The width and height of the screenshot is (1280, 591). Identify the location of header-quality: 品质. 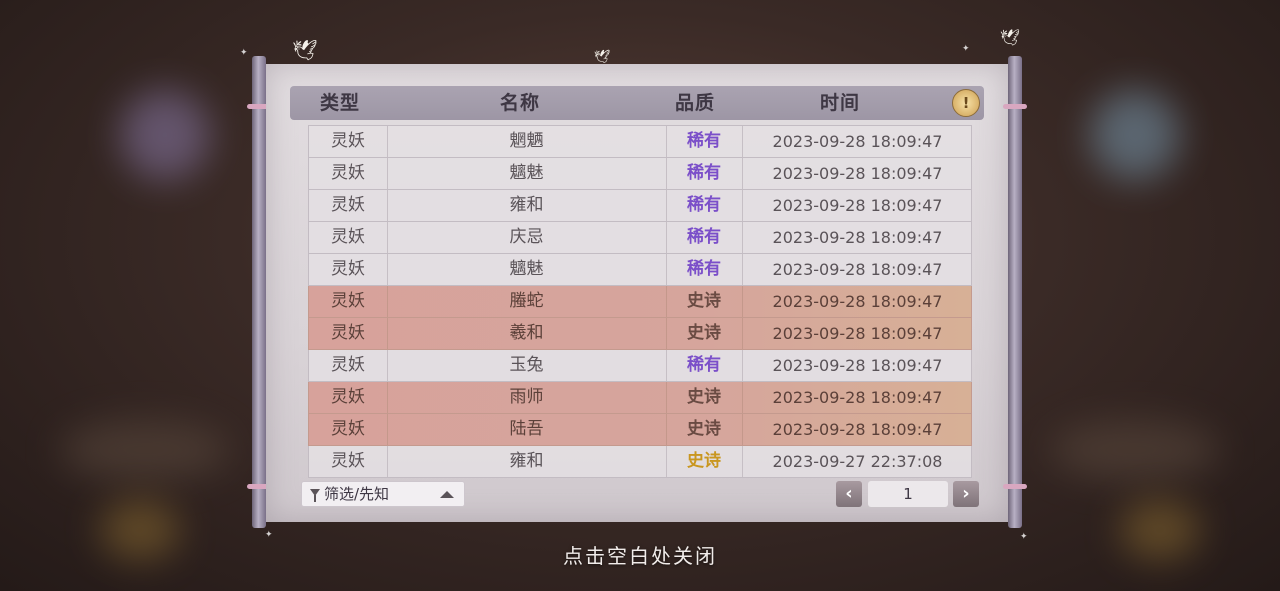
(694, 103).